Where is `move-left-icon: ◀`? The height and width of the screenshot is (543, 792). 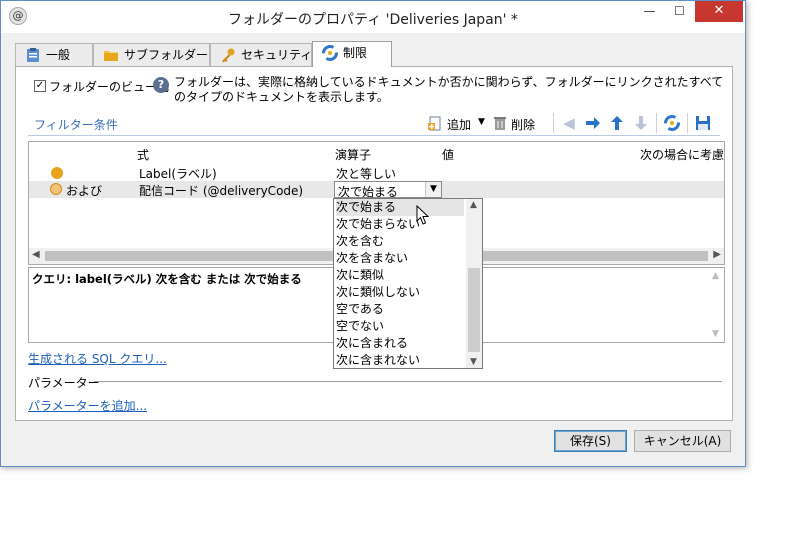 move-left-icon: ◀ is located at coordinates (569, 123).